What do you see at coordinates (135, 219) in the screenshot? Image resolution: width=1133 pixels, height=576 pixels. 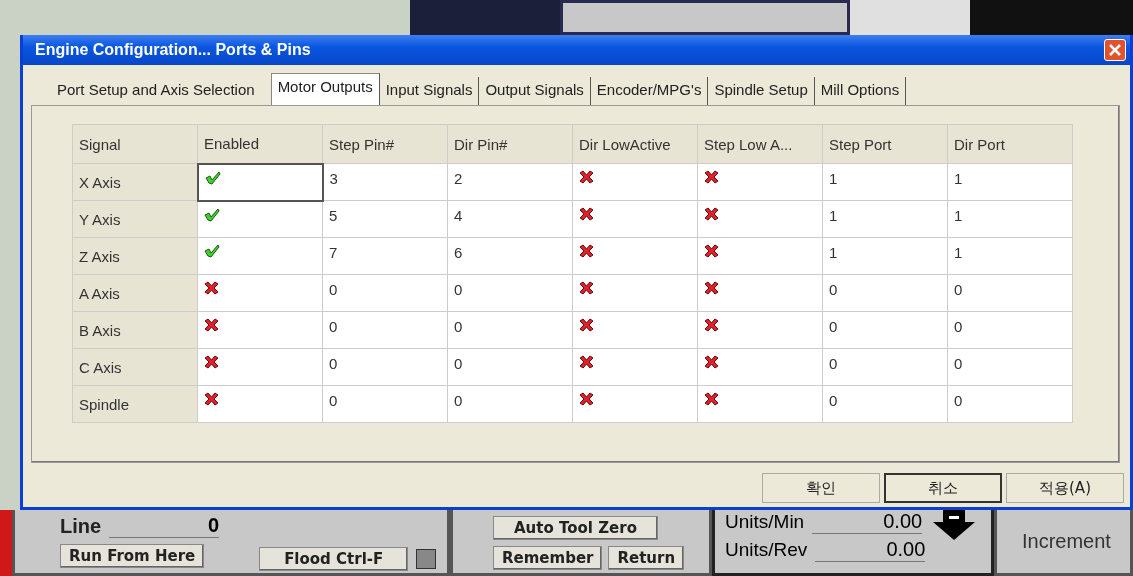 I see `row-header: Y Axis` at bounding box center [135, 219].